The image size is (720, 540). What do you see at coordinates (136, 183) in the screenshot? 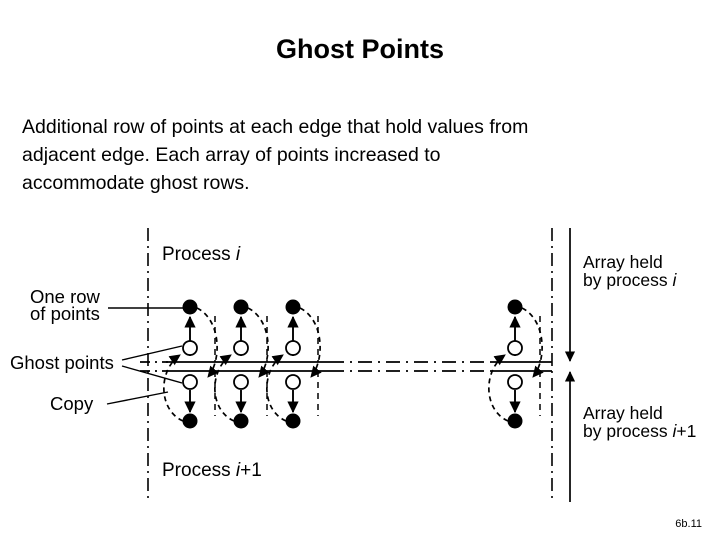
I see `body-line-3: accommodate ghost rows.` at bounding box center [136, 183].